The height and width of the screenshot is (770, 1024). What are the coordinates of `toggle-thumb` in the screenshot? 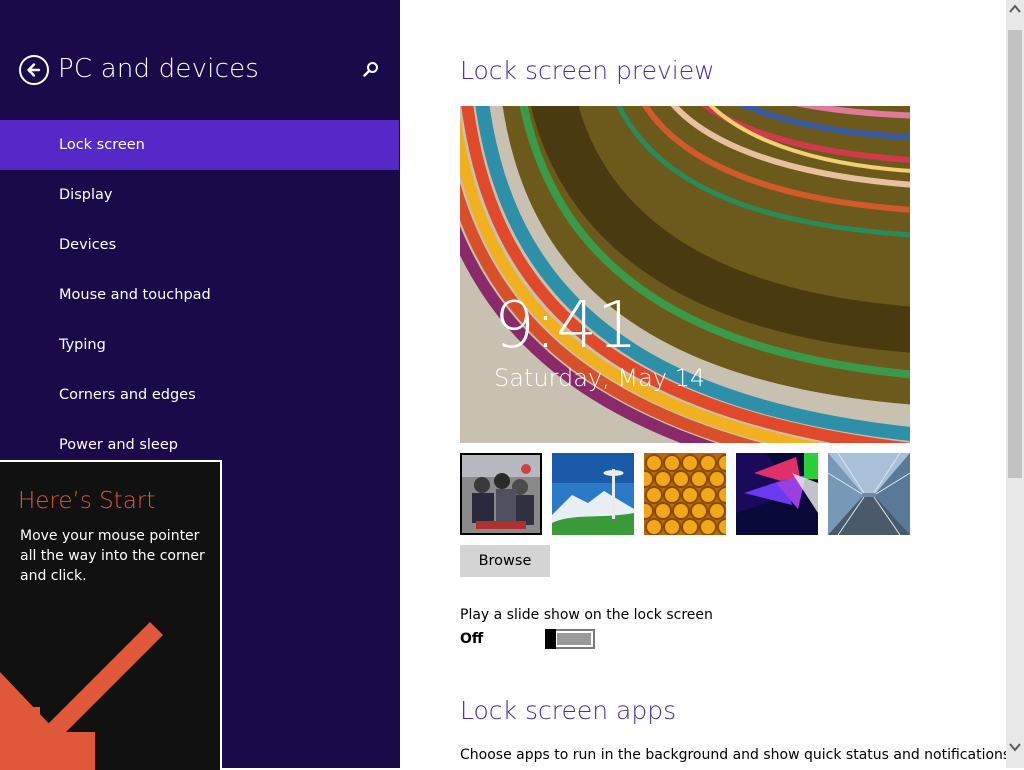 It's located at (550, 639).